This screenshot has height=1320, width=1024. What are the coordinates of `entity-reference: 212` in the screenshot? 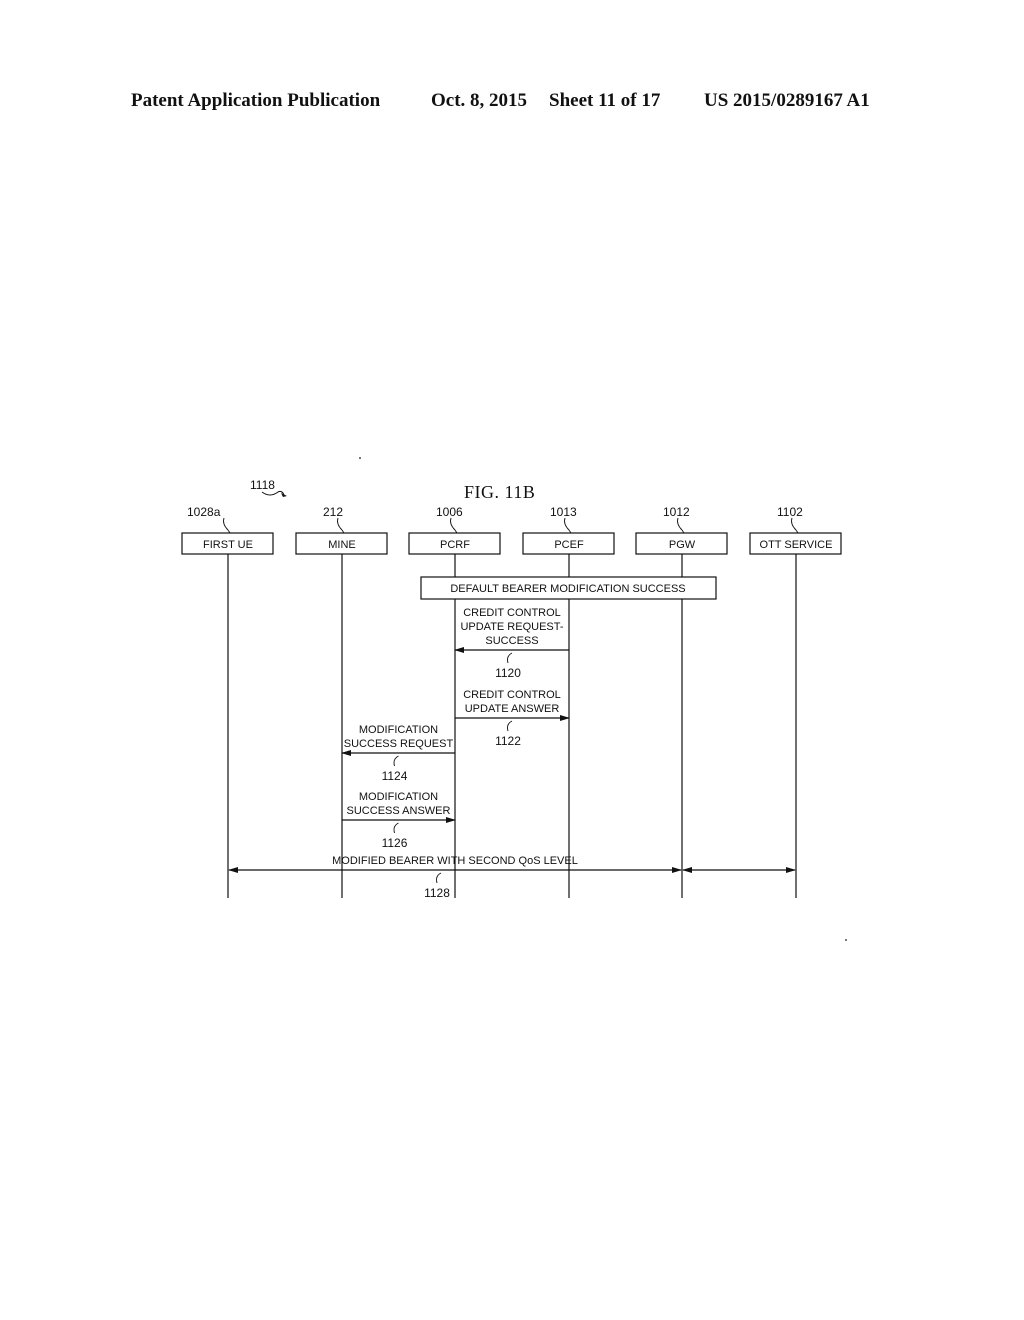 It's located at (333, 512).